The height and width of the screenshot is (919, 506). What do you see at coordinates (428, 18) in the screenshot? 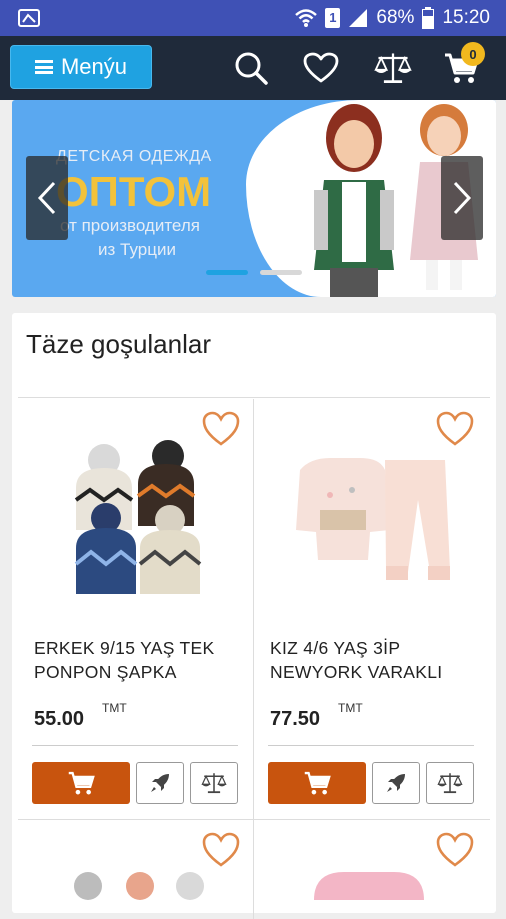
I see `battery-icon` at bounding box center [428, 18].